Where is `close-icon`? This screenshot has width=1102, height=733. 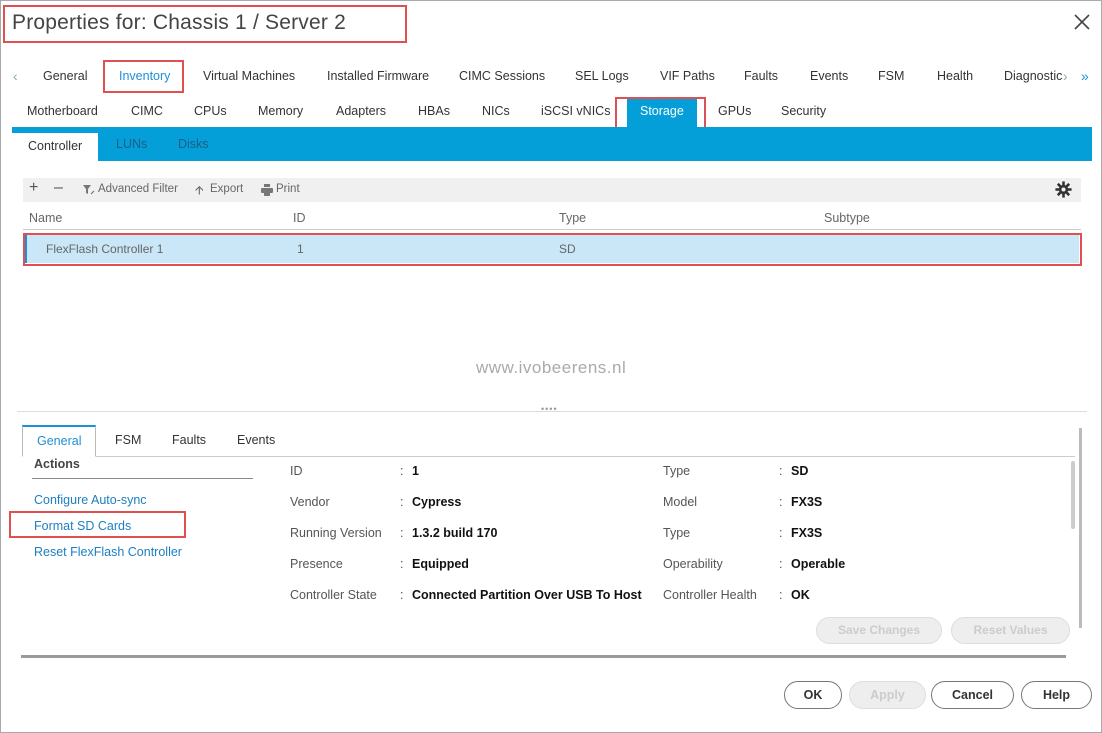 close-icon is located at coordinates (1082, 22).